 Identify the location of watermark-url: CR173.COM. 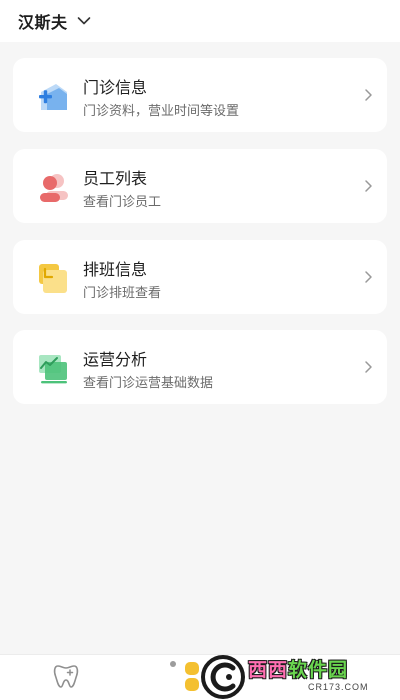
(338, 687).